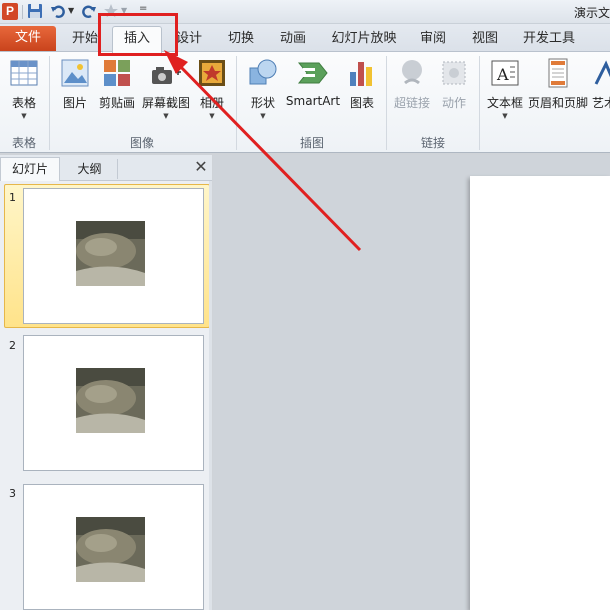  What do you see at coordinates (364, 40) in the screenshot?
I see `tab-slideshow: 幻灯片放映` at bounding box center [364, 40].